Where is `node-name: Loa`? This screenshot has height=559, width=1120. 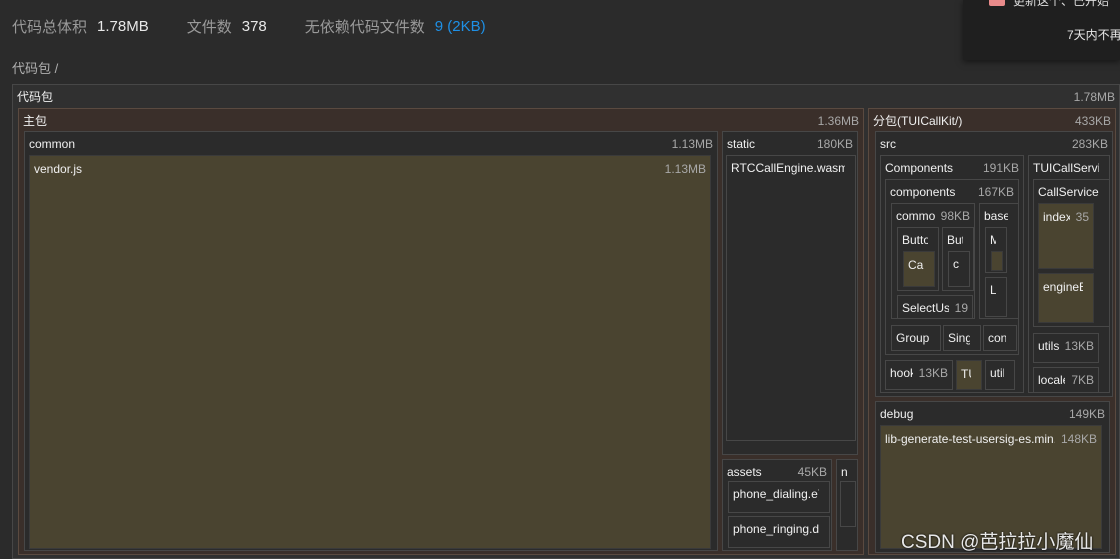 node-name: Loa is located at coordinates (993, 290).